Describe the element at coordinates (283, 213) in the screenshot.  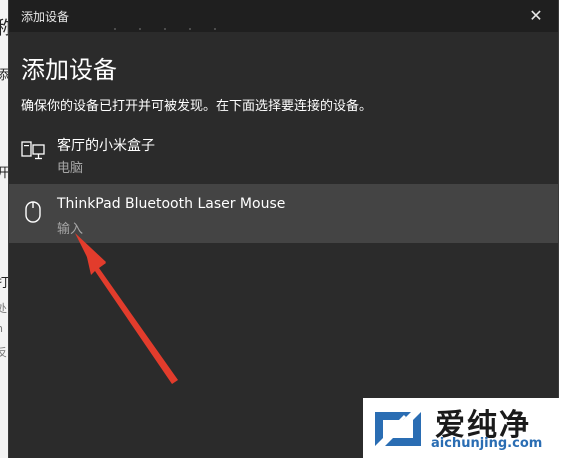
I see `device-item-mouse: ThinkPad Bluetooth Laser Mouse 输入` at that location.